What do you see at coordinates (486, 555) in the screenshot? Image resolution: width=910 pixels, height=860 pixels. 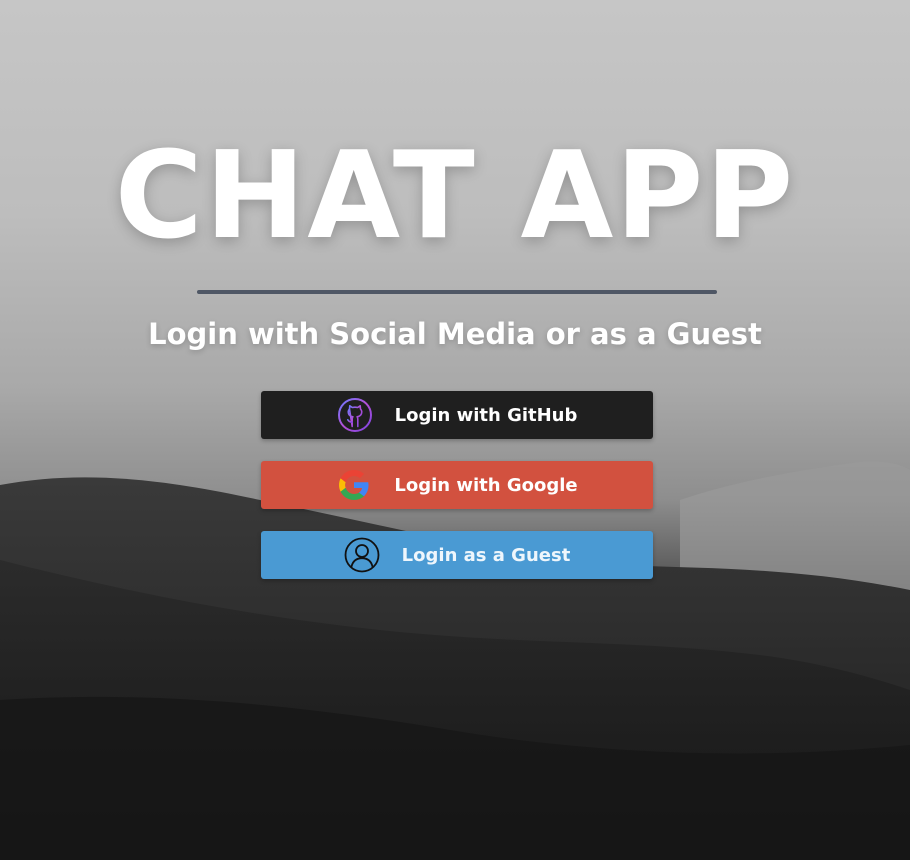 I see `login-guest-label: Login as a Guest` at bounding box center [486, 555].